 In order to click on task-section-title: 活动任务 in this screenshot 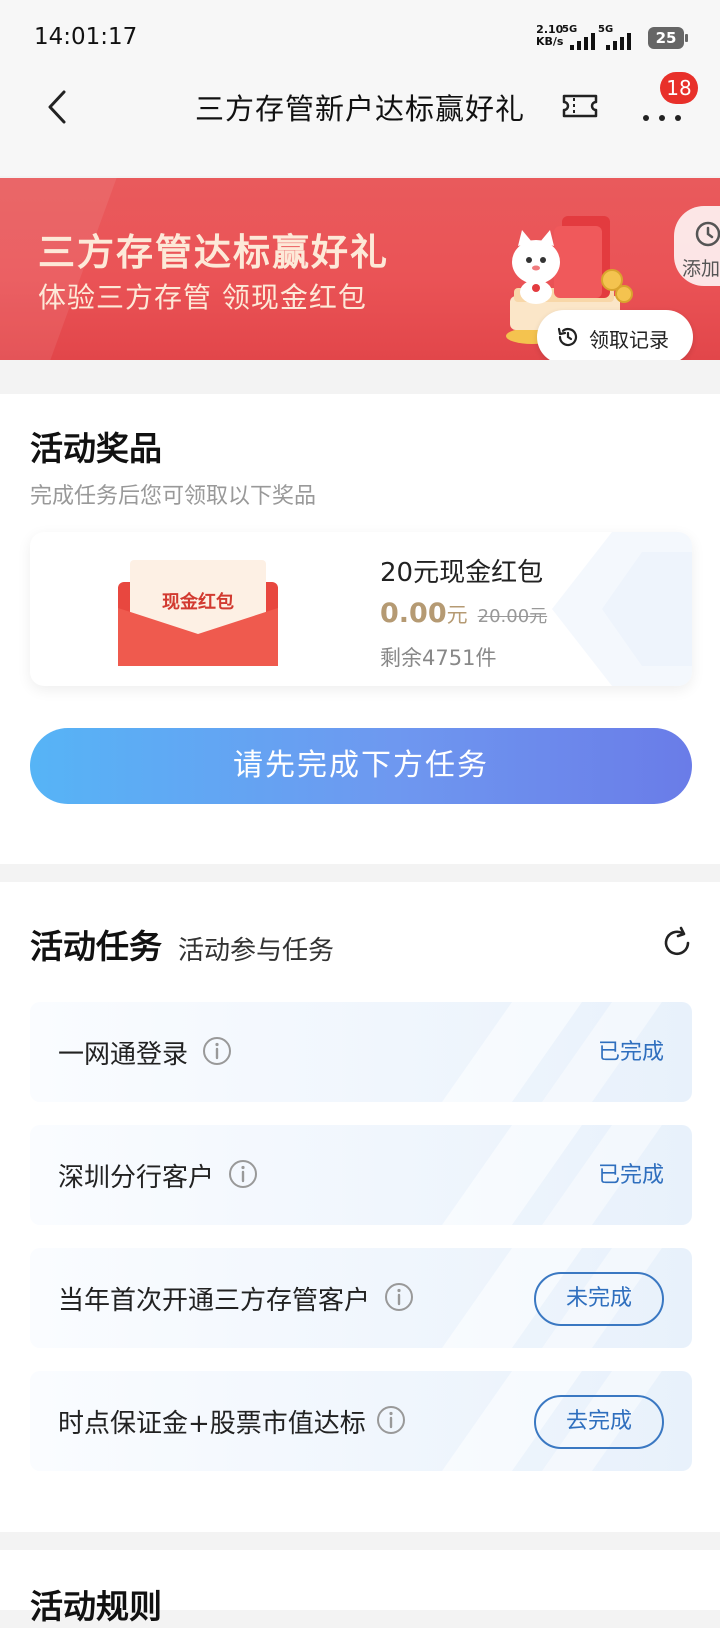, I will do `click(96, 946)`.